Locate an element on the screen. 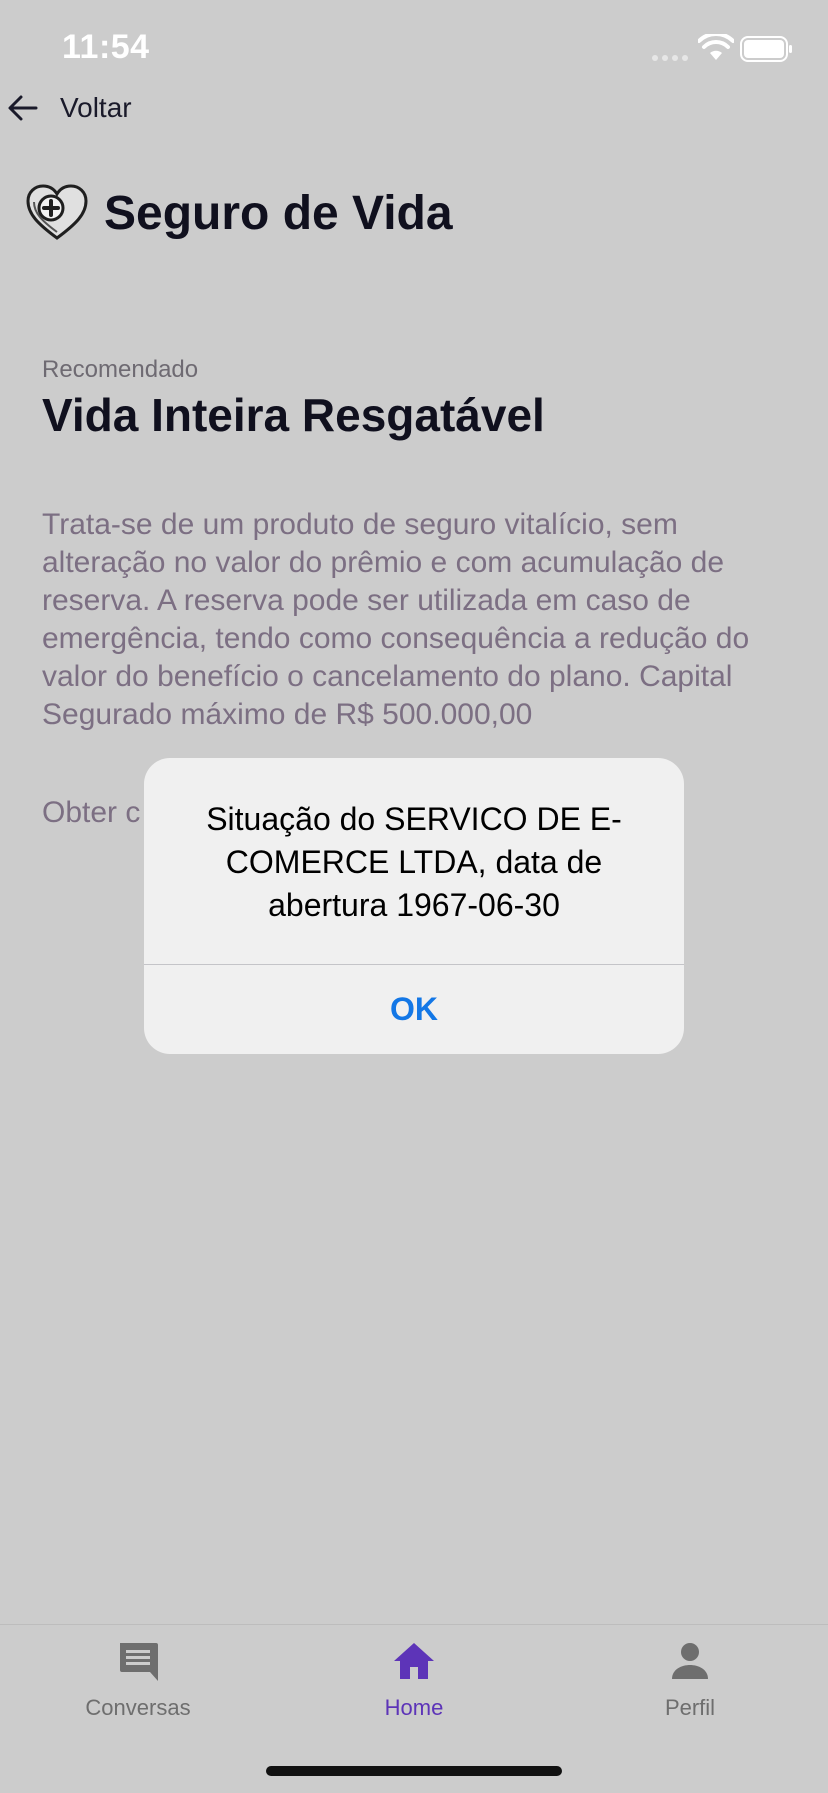 This screenshot has height=1793, width=828. tab-perfil: Perfil is located at coordinates (690, 1680).